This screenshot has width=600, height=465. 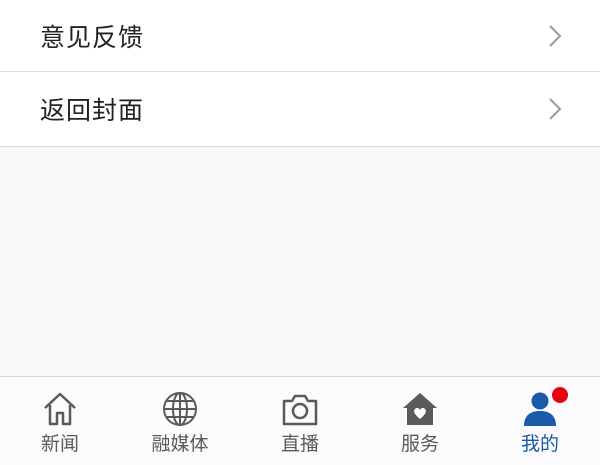 I want to click on tab-services: 服务, so click(x=420, y=421).